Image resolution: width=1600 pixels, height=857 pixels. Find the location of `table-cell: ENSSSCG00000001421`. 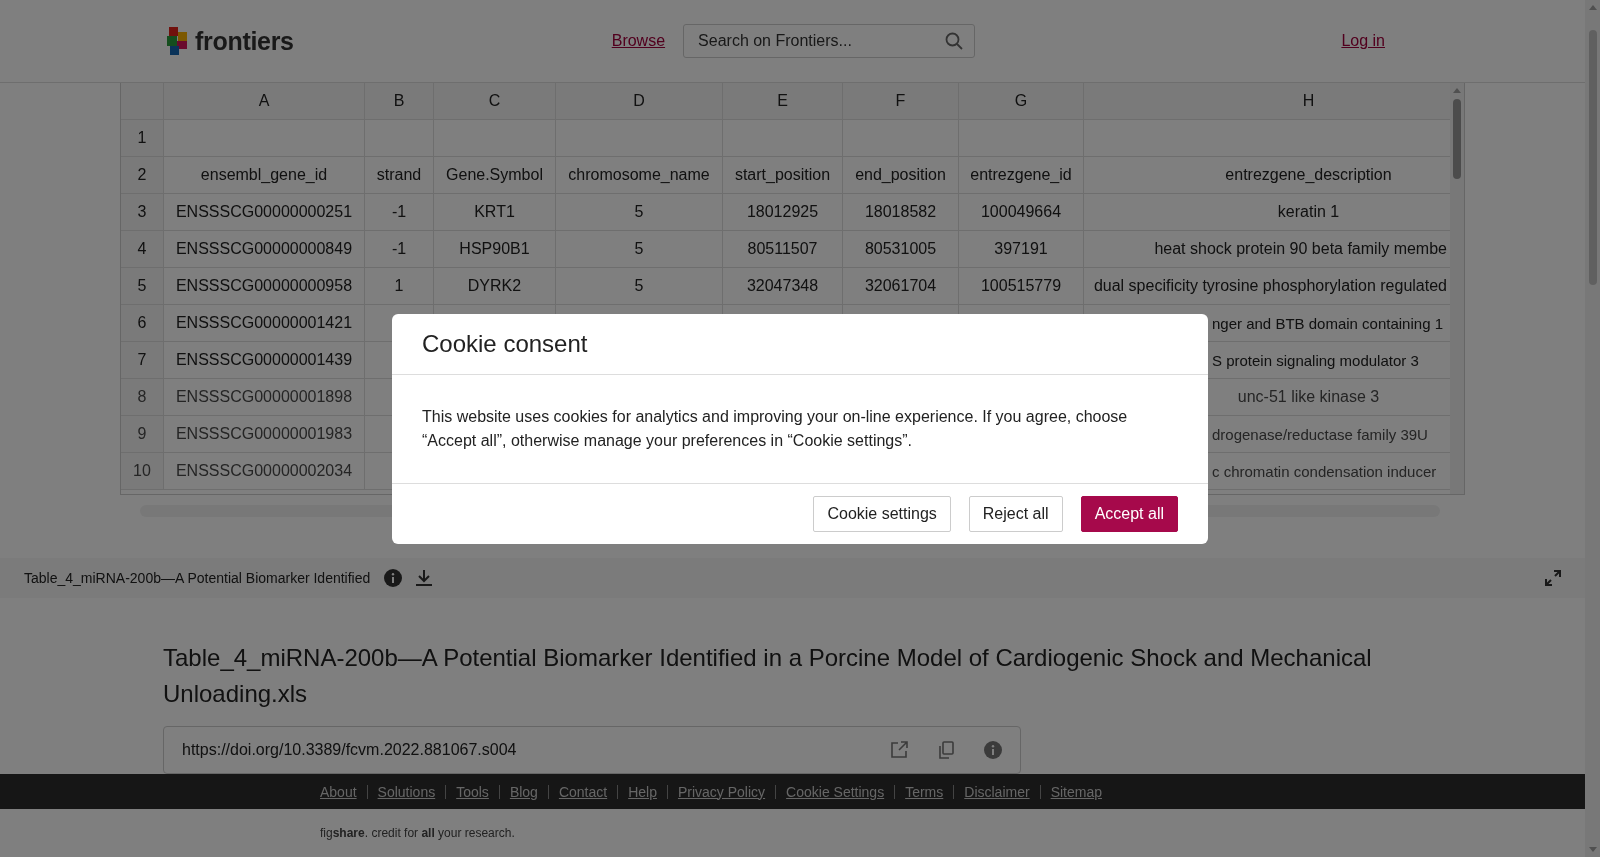

table-cell: ENSSSCG00000001421 is located at coordinates (264, 323).